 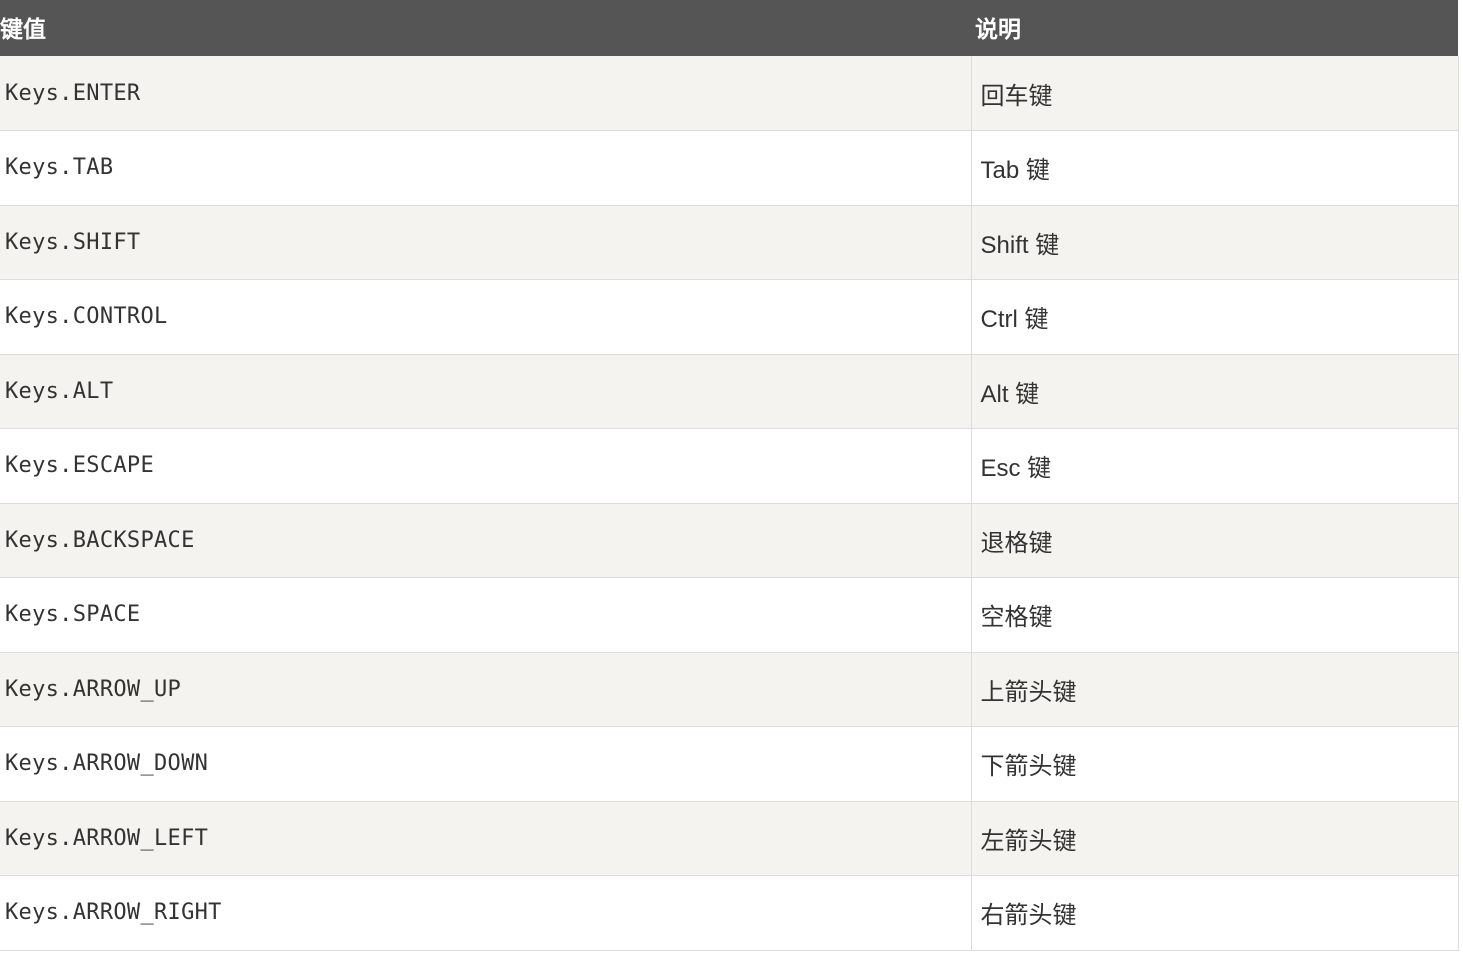 What do you see at coordinates (486, 540) in the screenshot?
I see `key-cell: Keys.BACKSPACE` at bounding box center [486, 540].